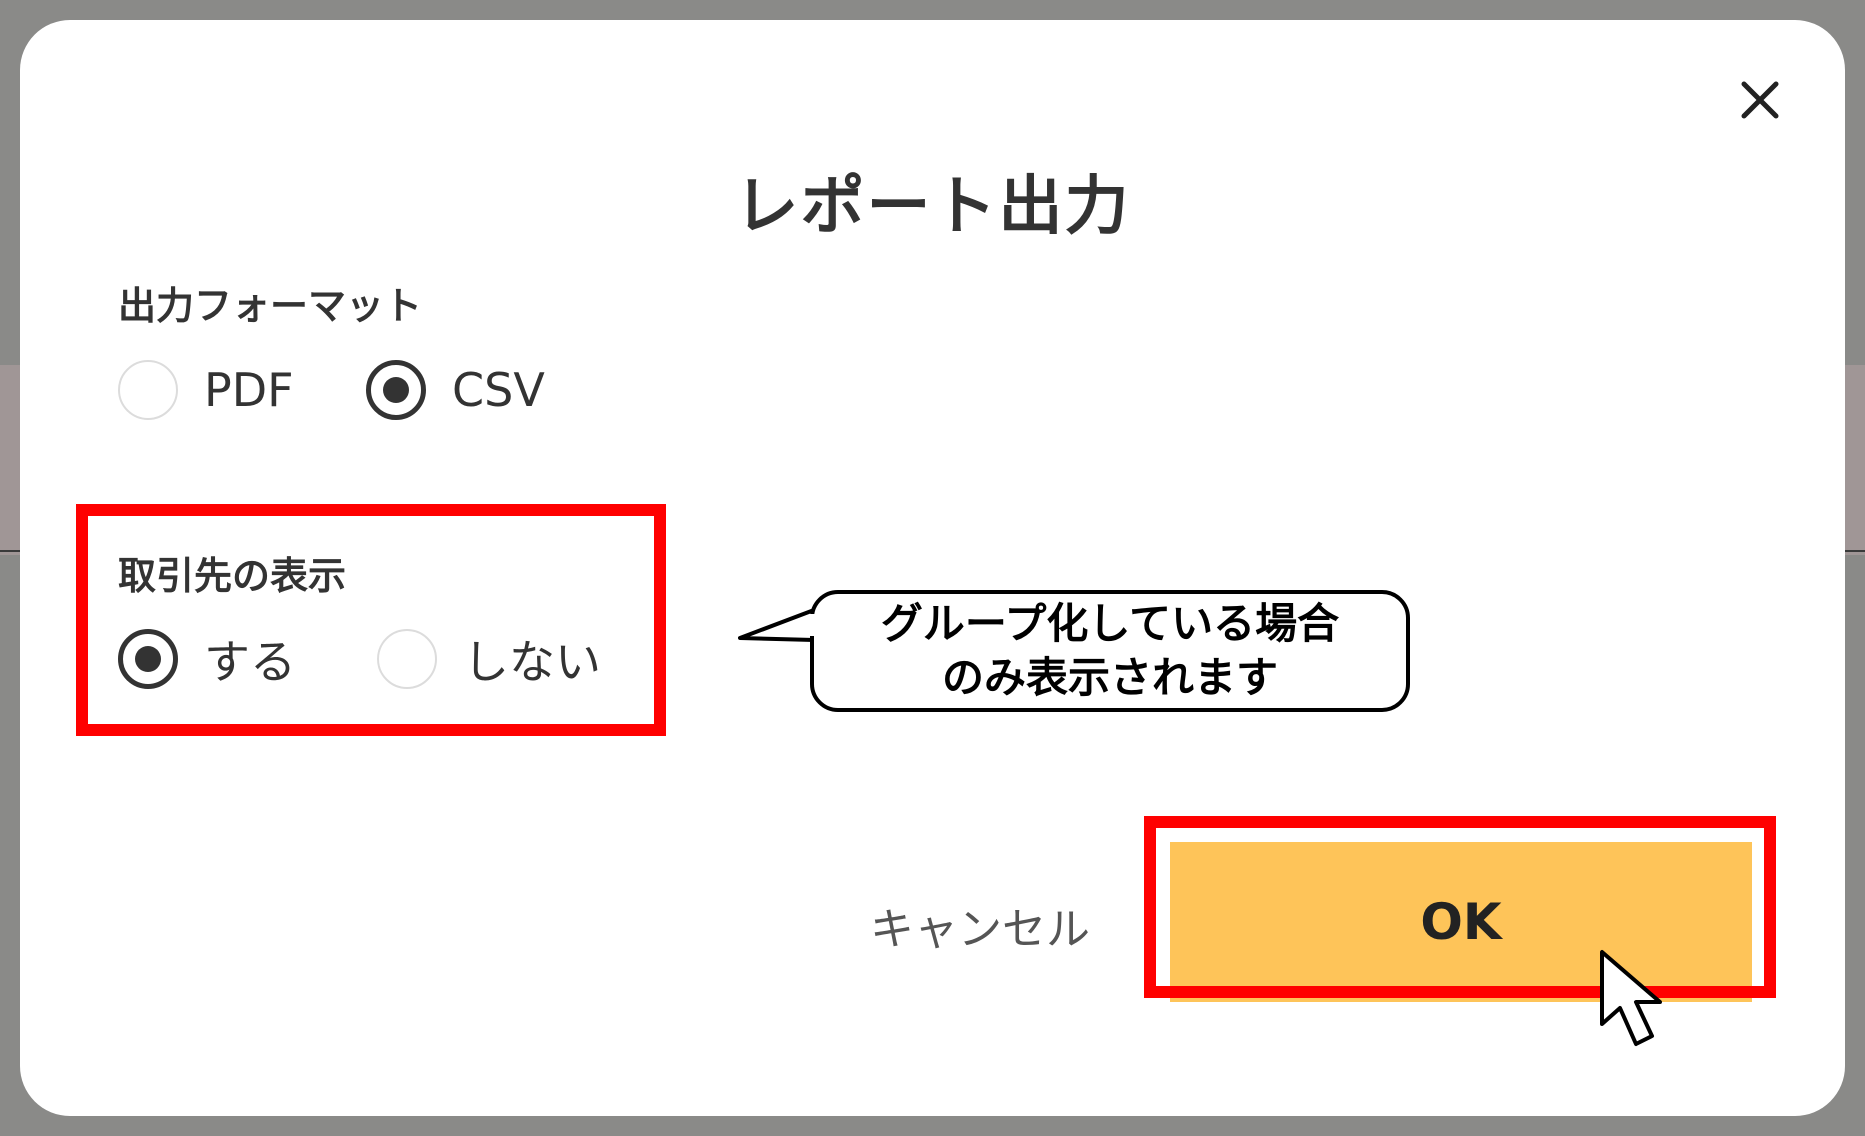 The width and height of the screenshot is (1865, 1136). I want to click on client-display-label: 取引先の表示, so click(232, 576).